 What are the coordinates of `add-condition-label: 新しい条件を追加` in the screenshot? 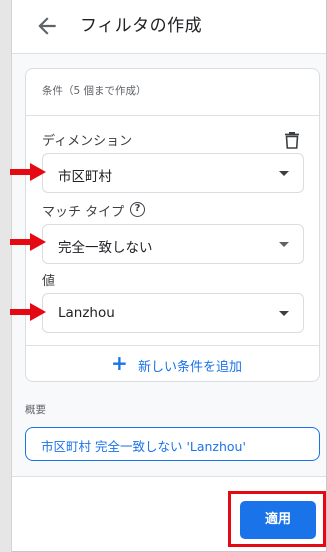 It's located at (190, 367).